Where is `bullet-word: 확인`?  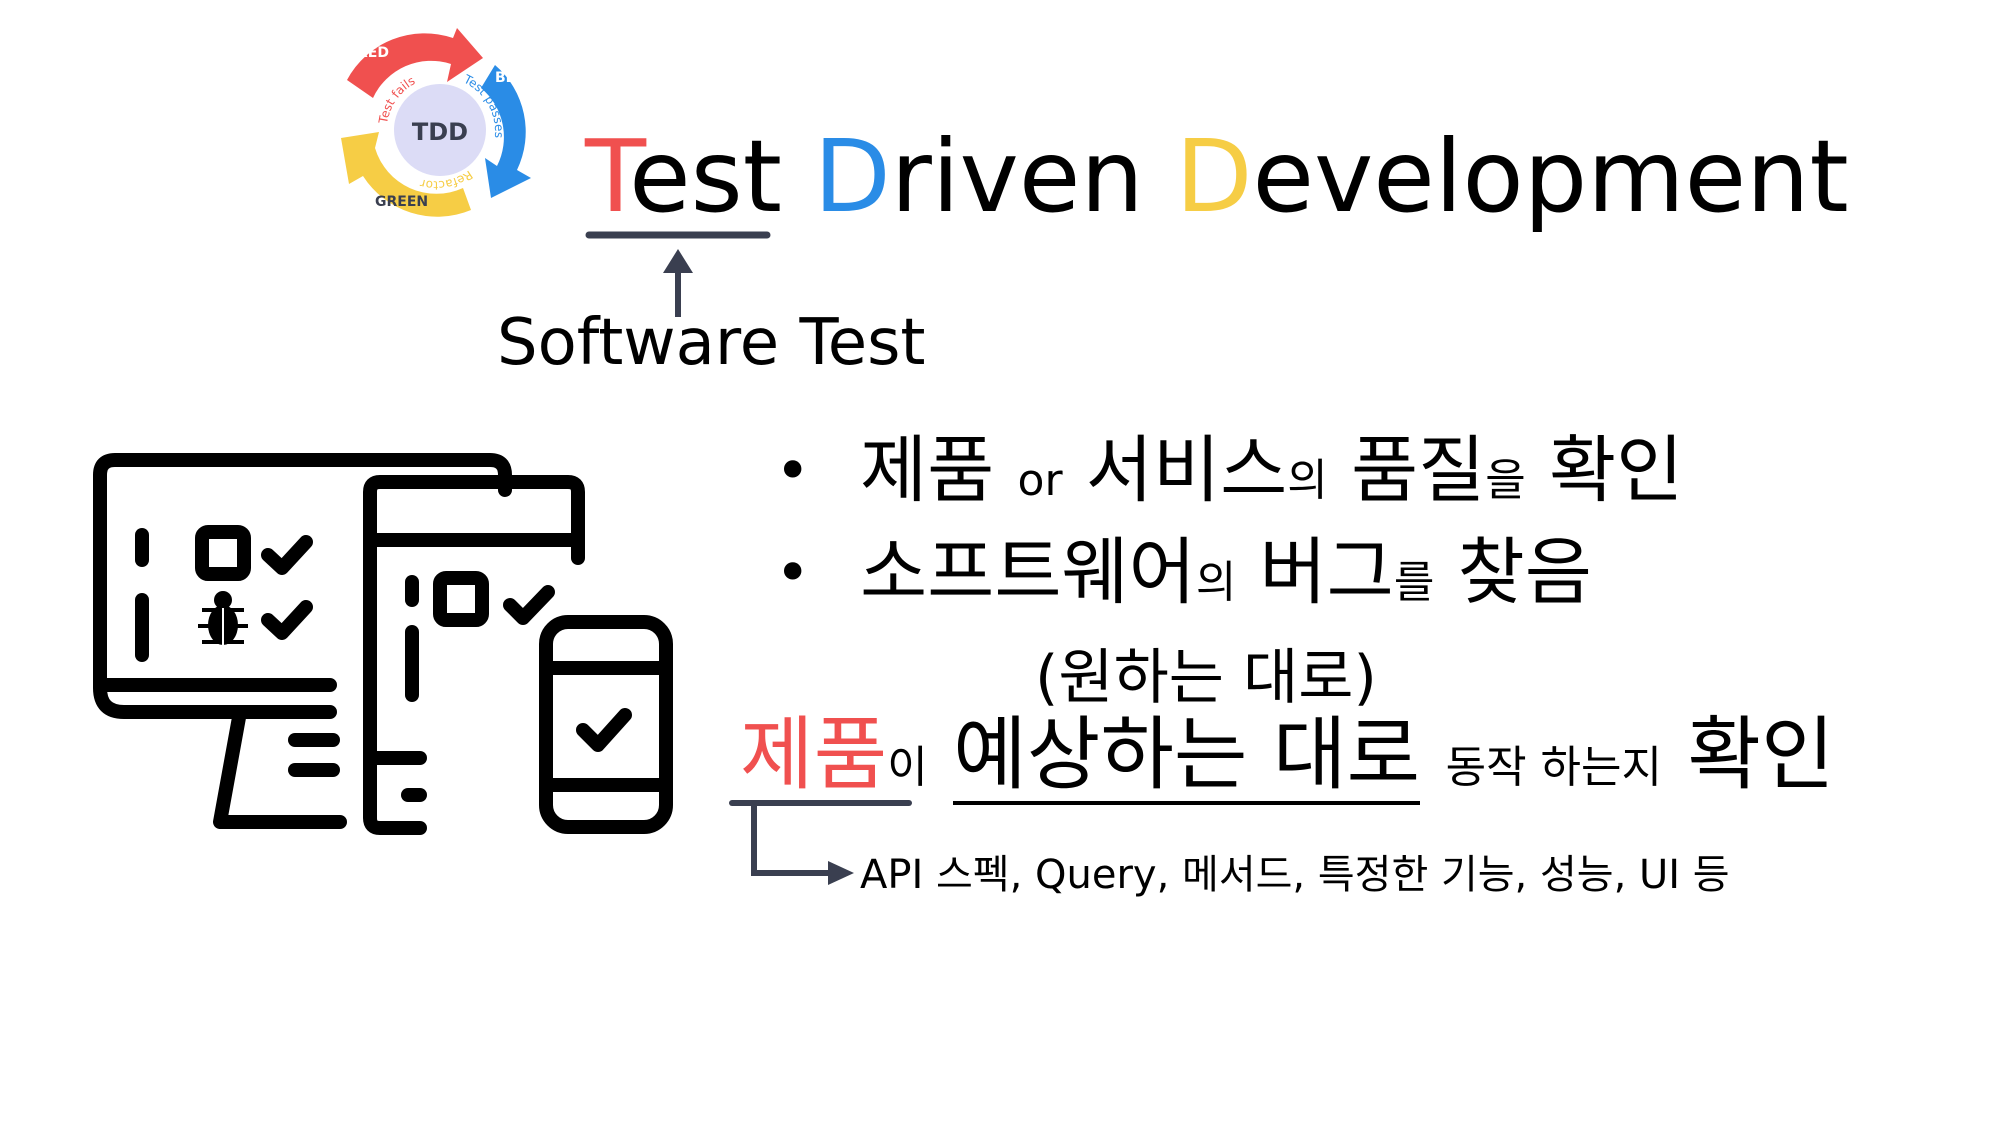
bullet-word: 확인 is located at coordinates (1616, 470).